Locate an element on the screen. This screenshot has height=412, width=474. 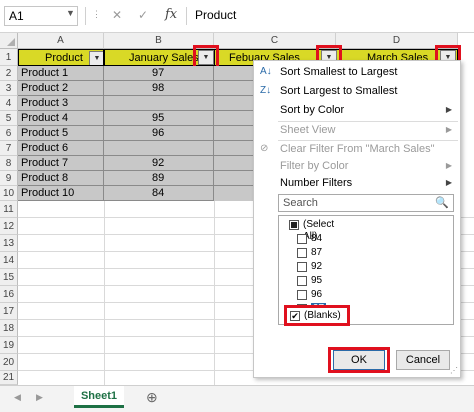
row-header: 17 is located at coordinates (9, 311).